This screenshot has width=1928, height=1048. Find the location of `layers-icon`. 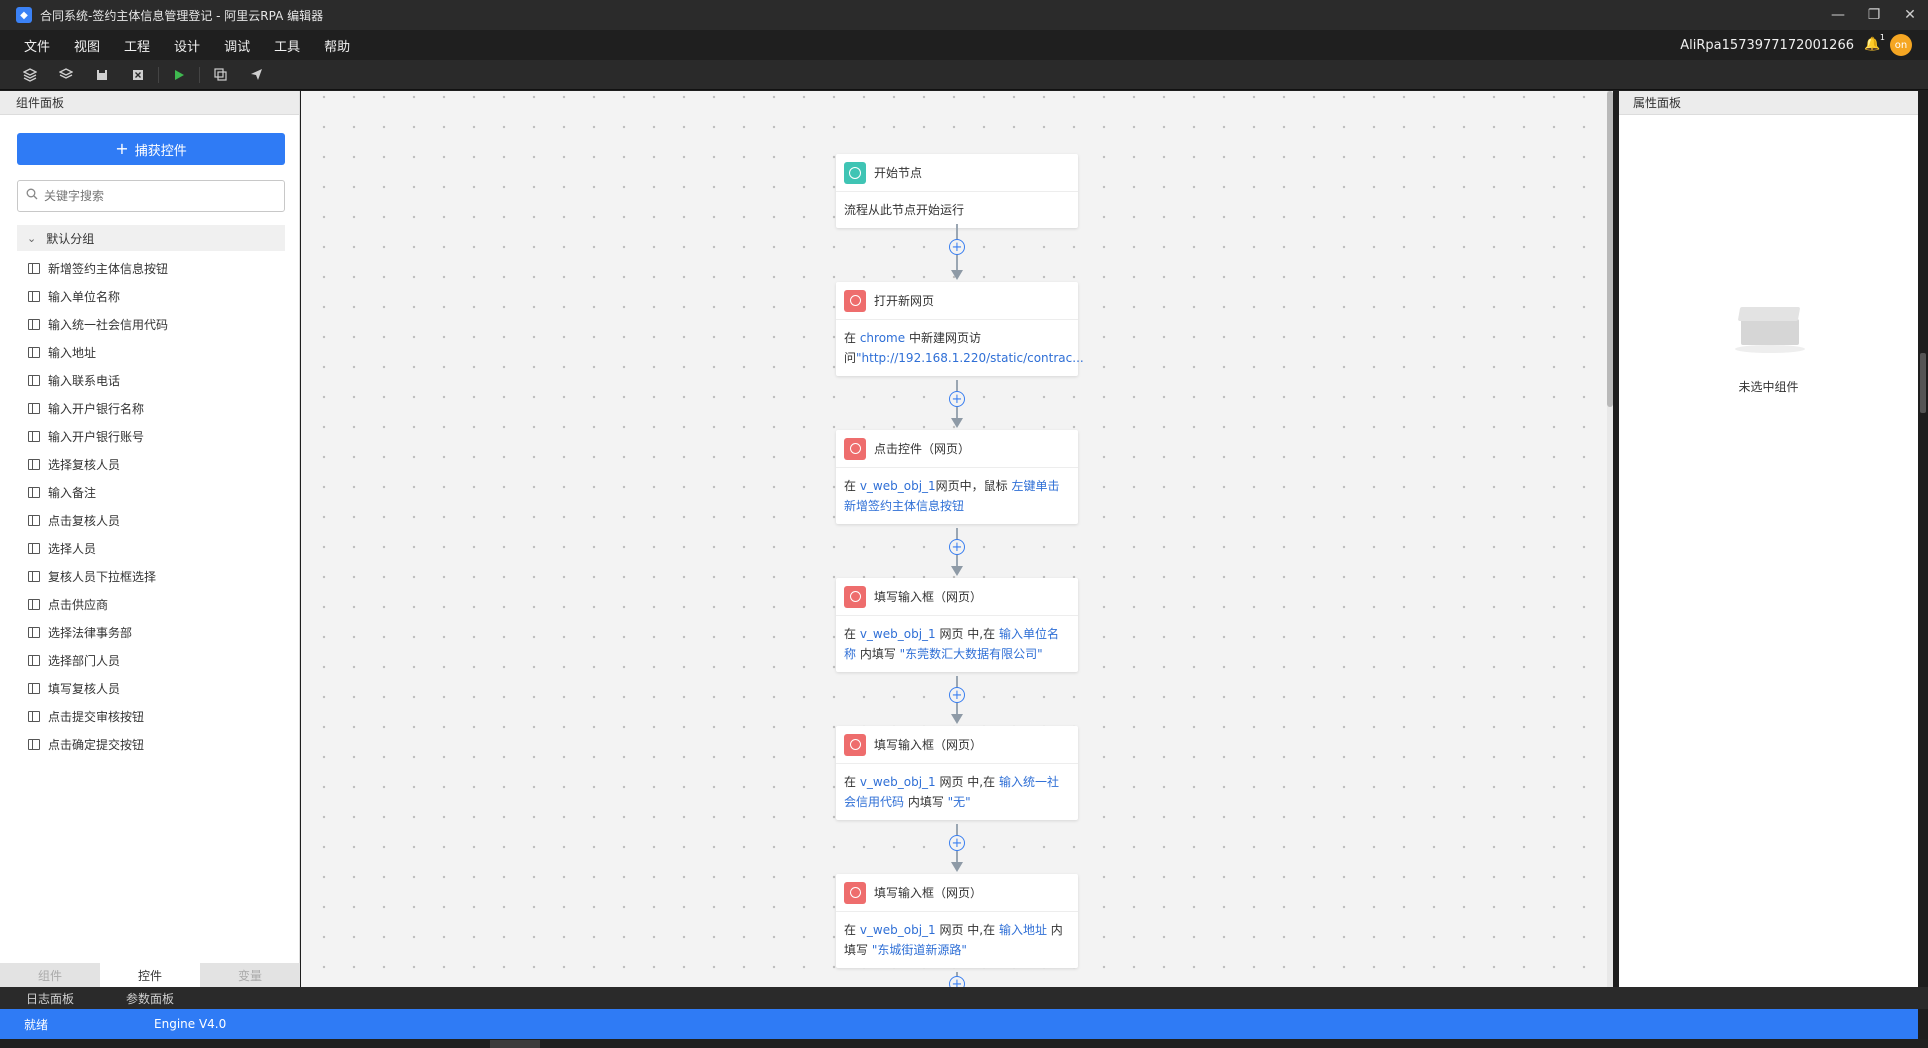

layers-icon is located at coordinates (30, 75).